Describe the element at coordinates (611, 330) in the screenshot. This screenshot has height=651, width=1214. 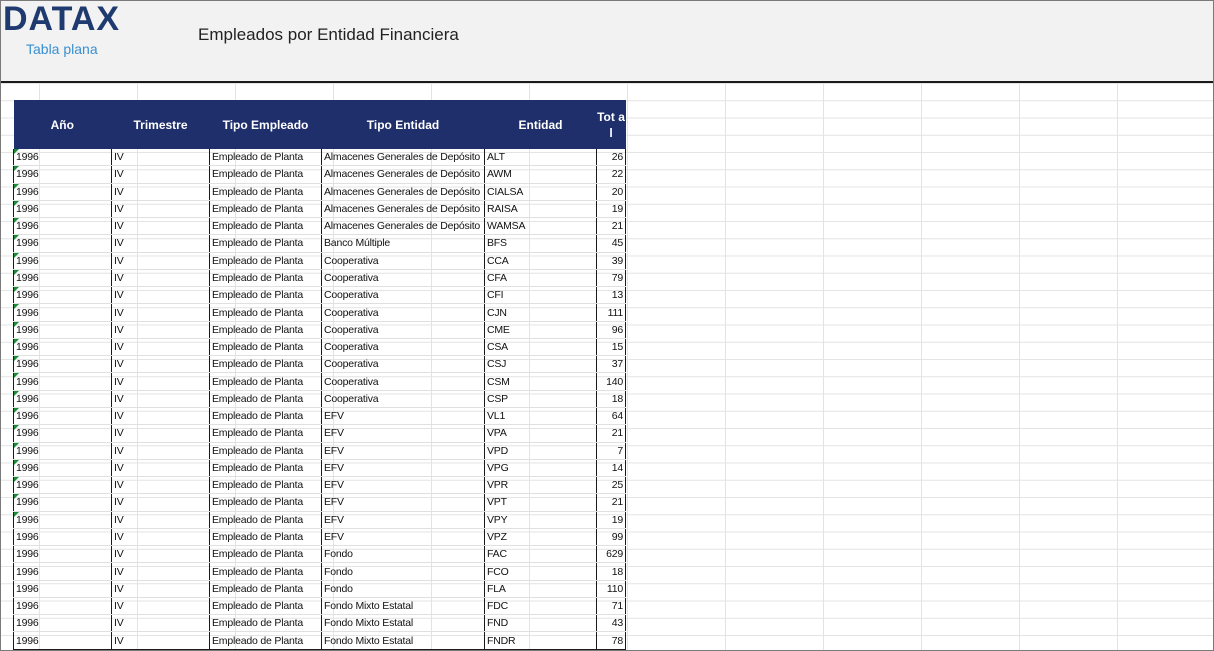
I see `cell-total: 96` at that location.